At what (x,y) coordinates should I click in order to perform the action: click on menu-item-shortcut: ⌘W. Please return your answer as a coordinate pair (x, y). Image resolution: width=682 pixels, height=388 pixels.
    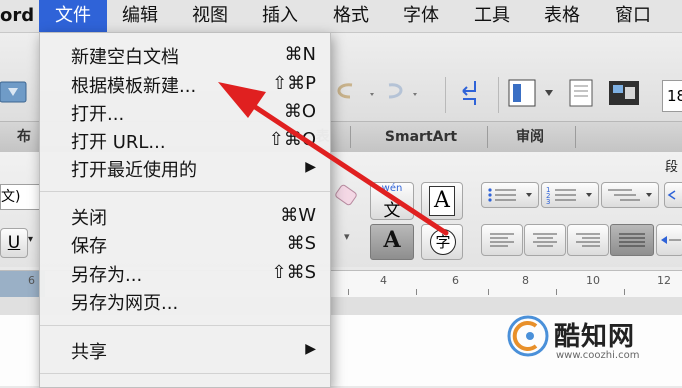
    Looking at the image, I should click on (298, 215).